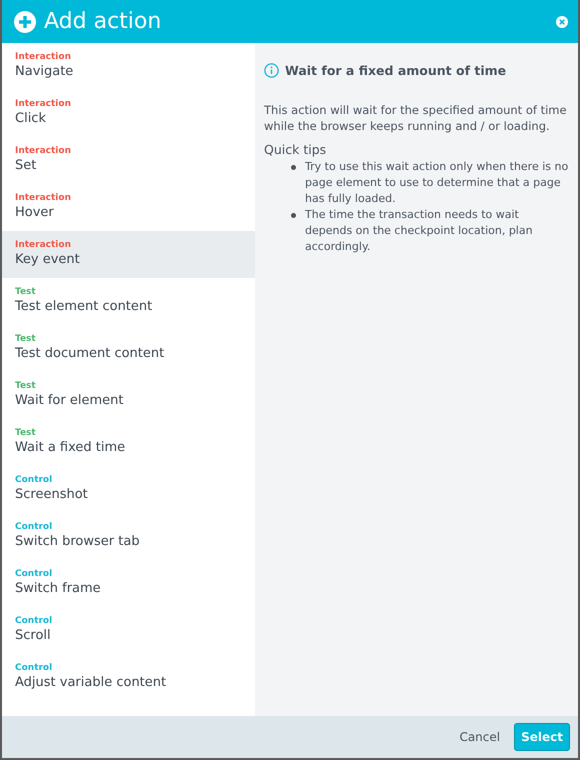 This screenshot has height=760, width=580. I want to click on action-name: Set, so click(26, 165).